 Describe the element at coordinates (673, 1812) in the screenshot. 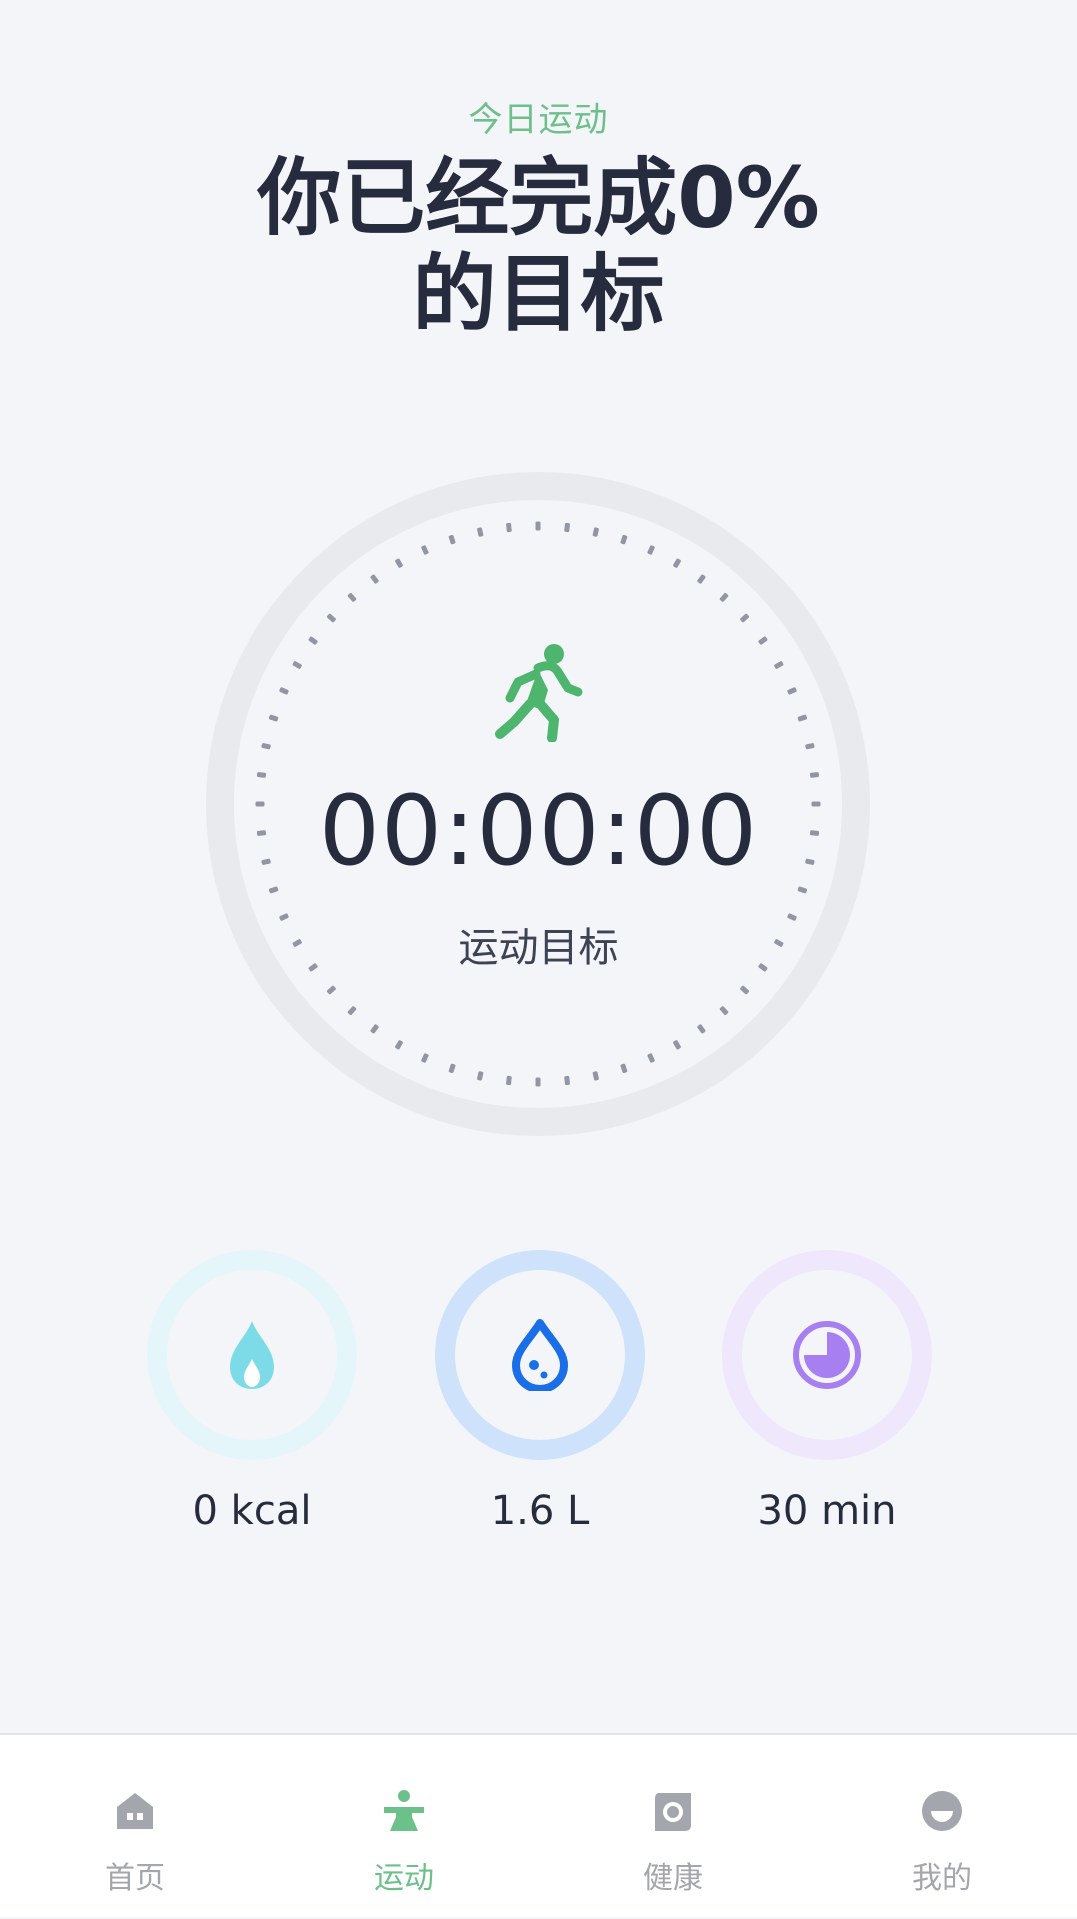

I see `health-icon` at that location.